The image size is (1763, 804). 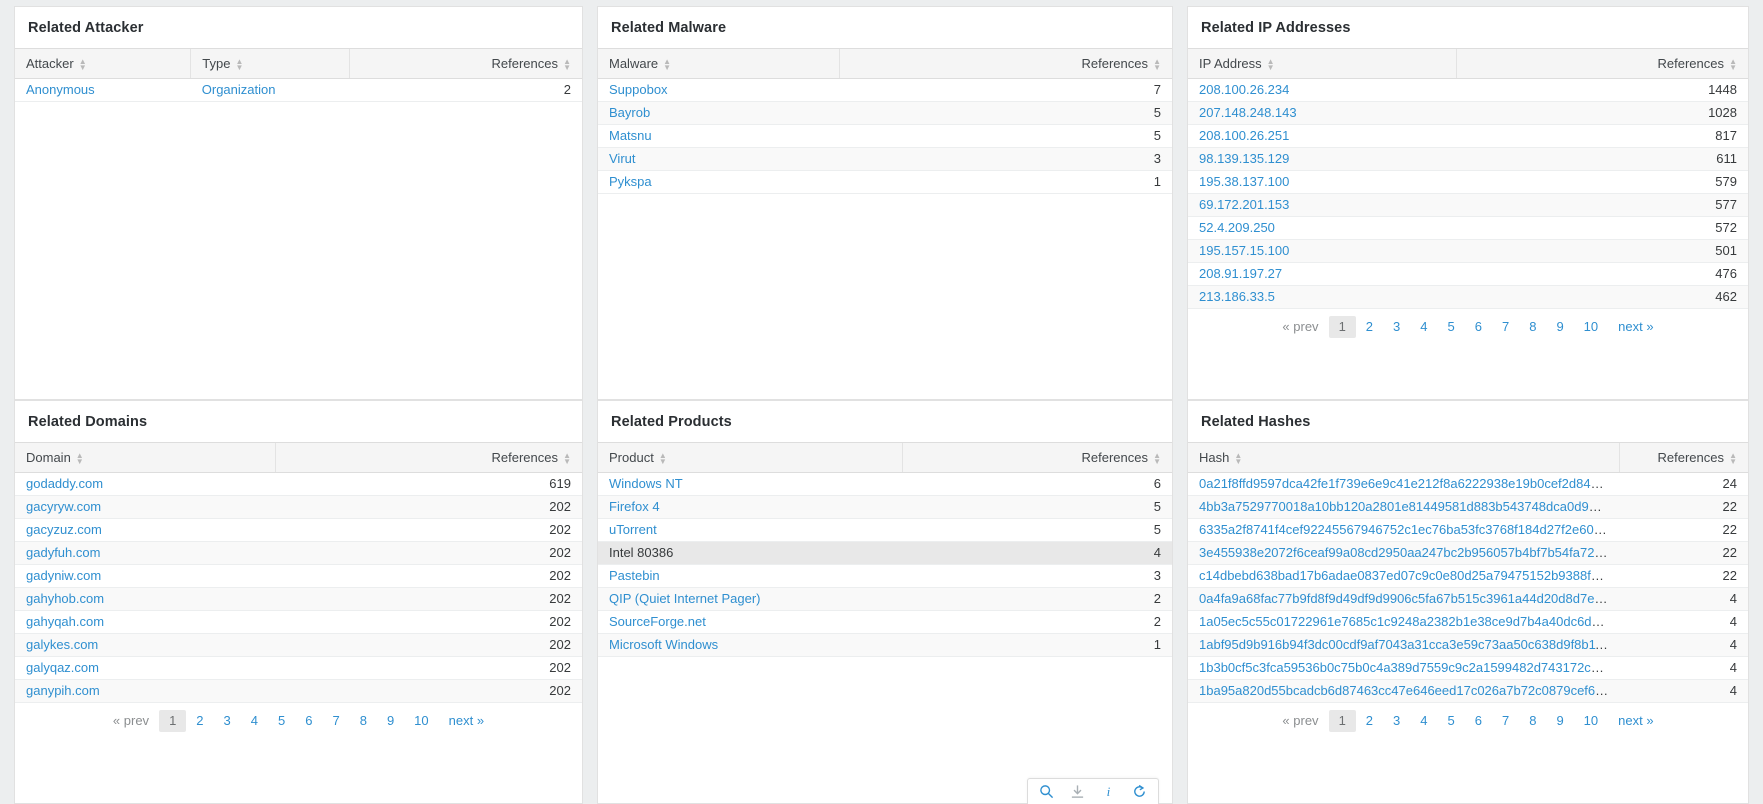 I want to click on pagination-page-10: 10, so click(x=1591, y=327).